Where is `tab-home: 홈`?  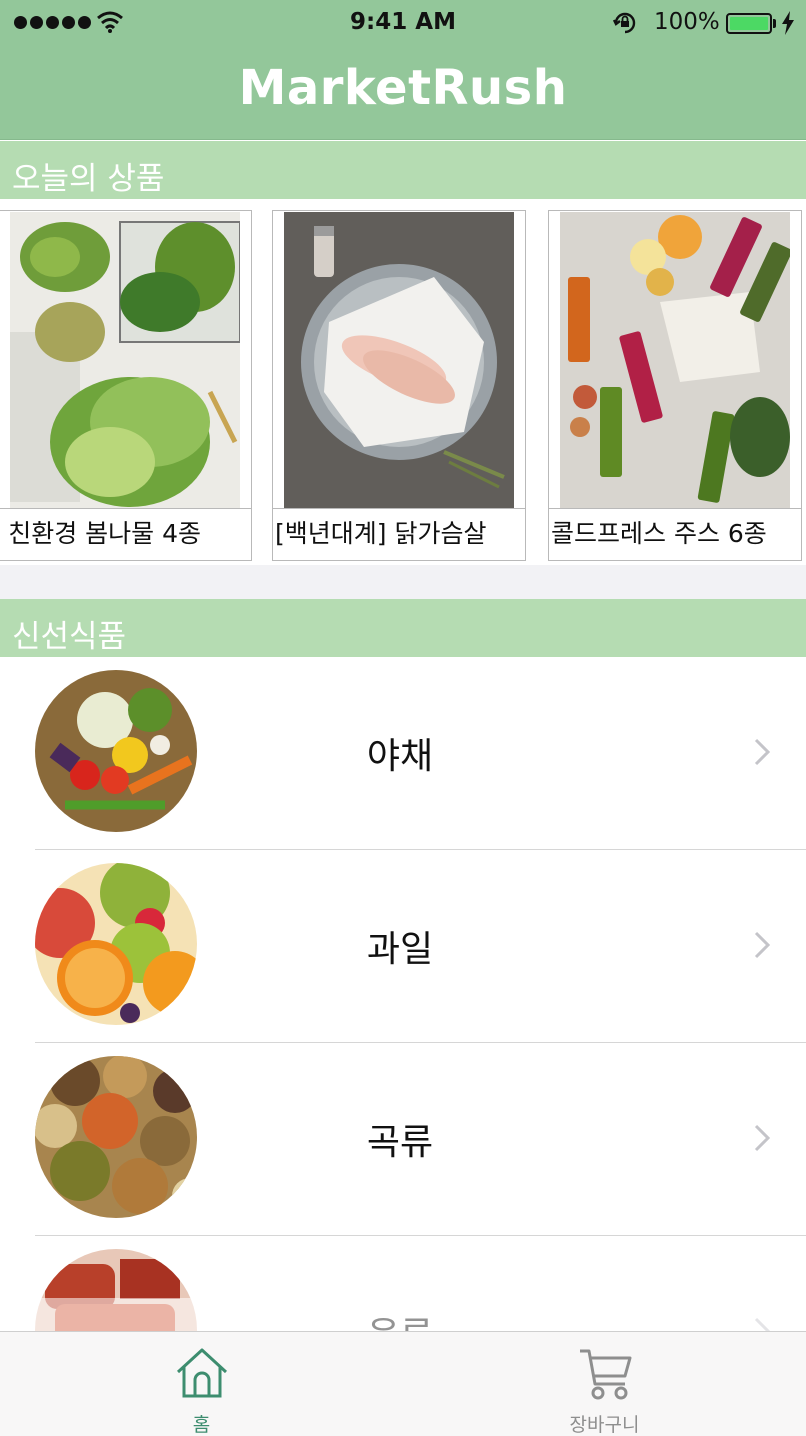
tab-home: 홈 is located at coordinates (201, 1384).